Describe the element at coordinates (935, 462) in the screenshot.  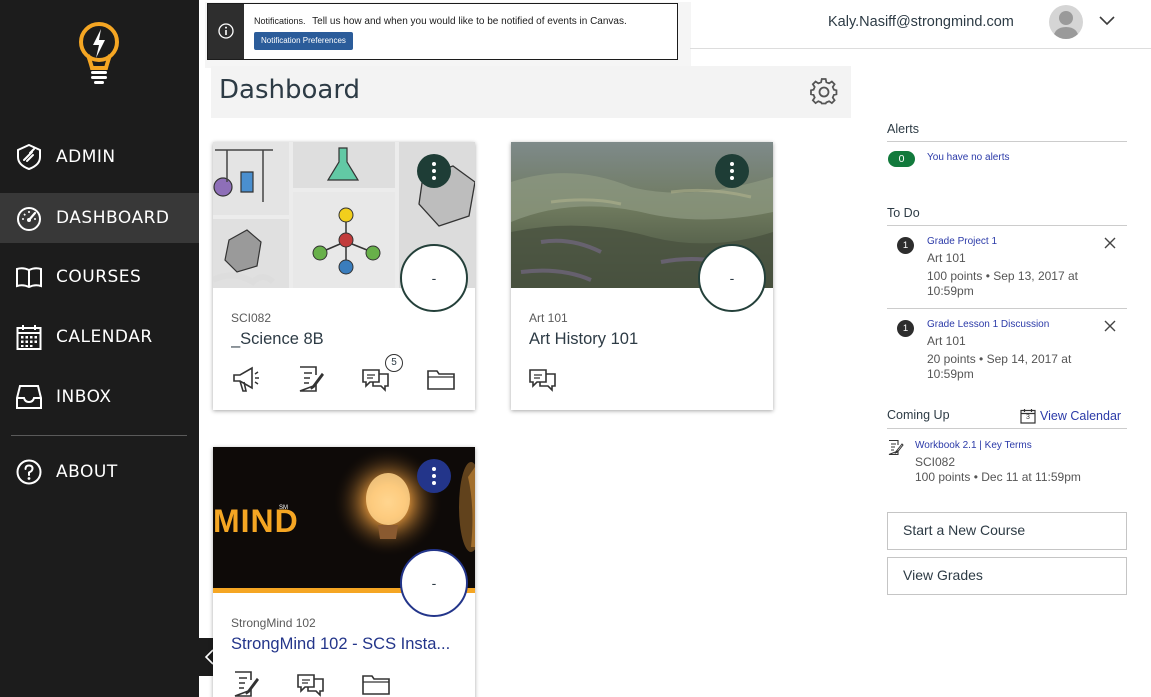
I see `coming-up-item-course: SCI082` at that location.